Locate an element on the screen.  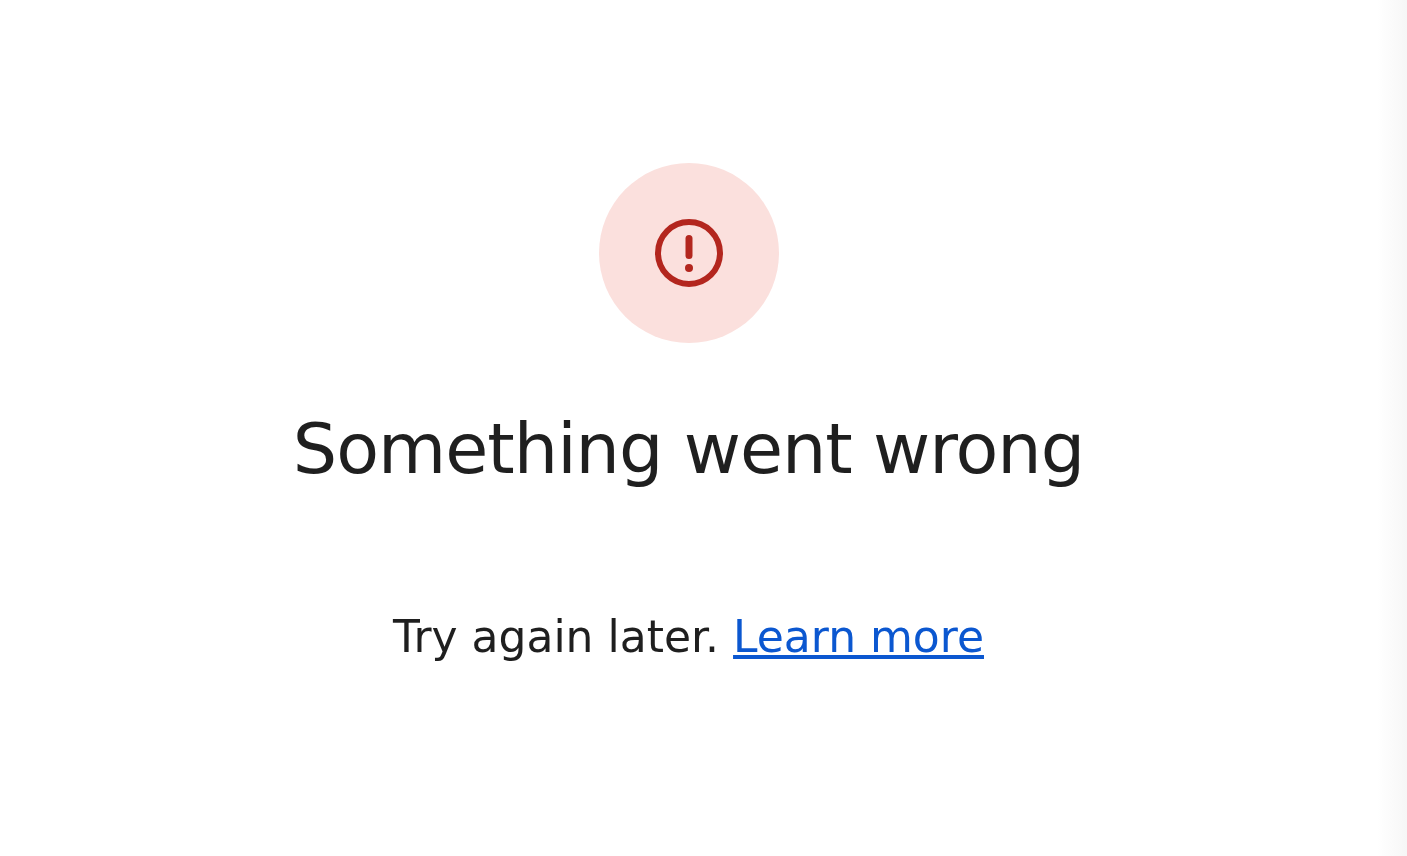
learn-more-link: Learn more is located at coordinates (858, 637).